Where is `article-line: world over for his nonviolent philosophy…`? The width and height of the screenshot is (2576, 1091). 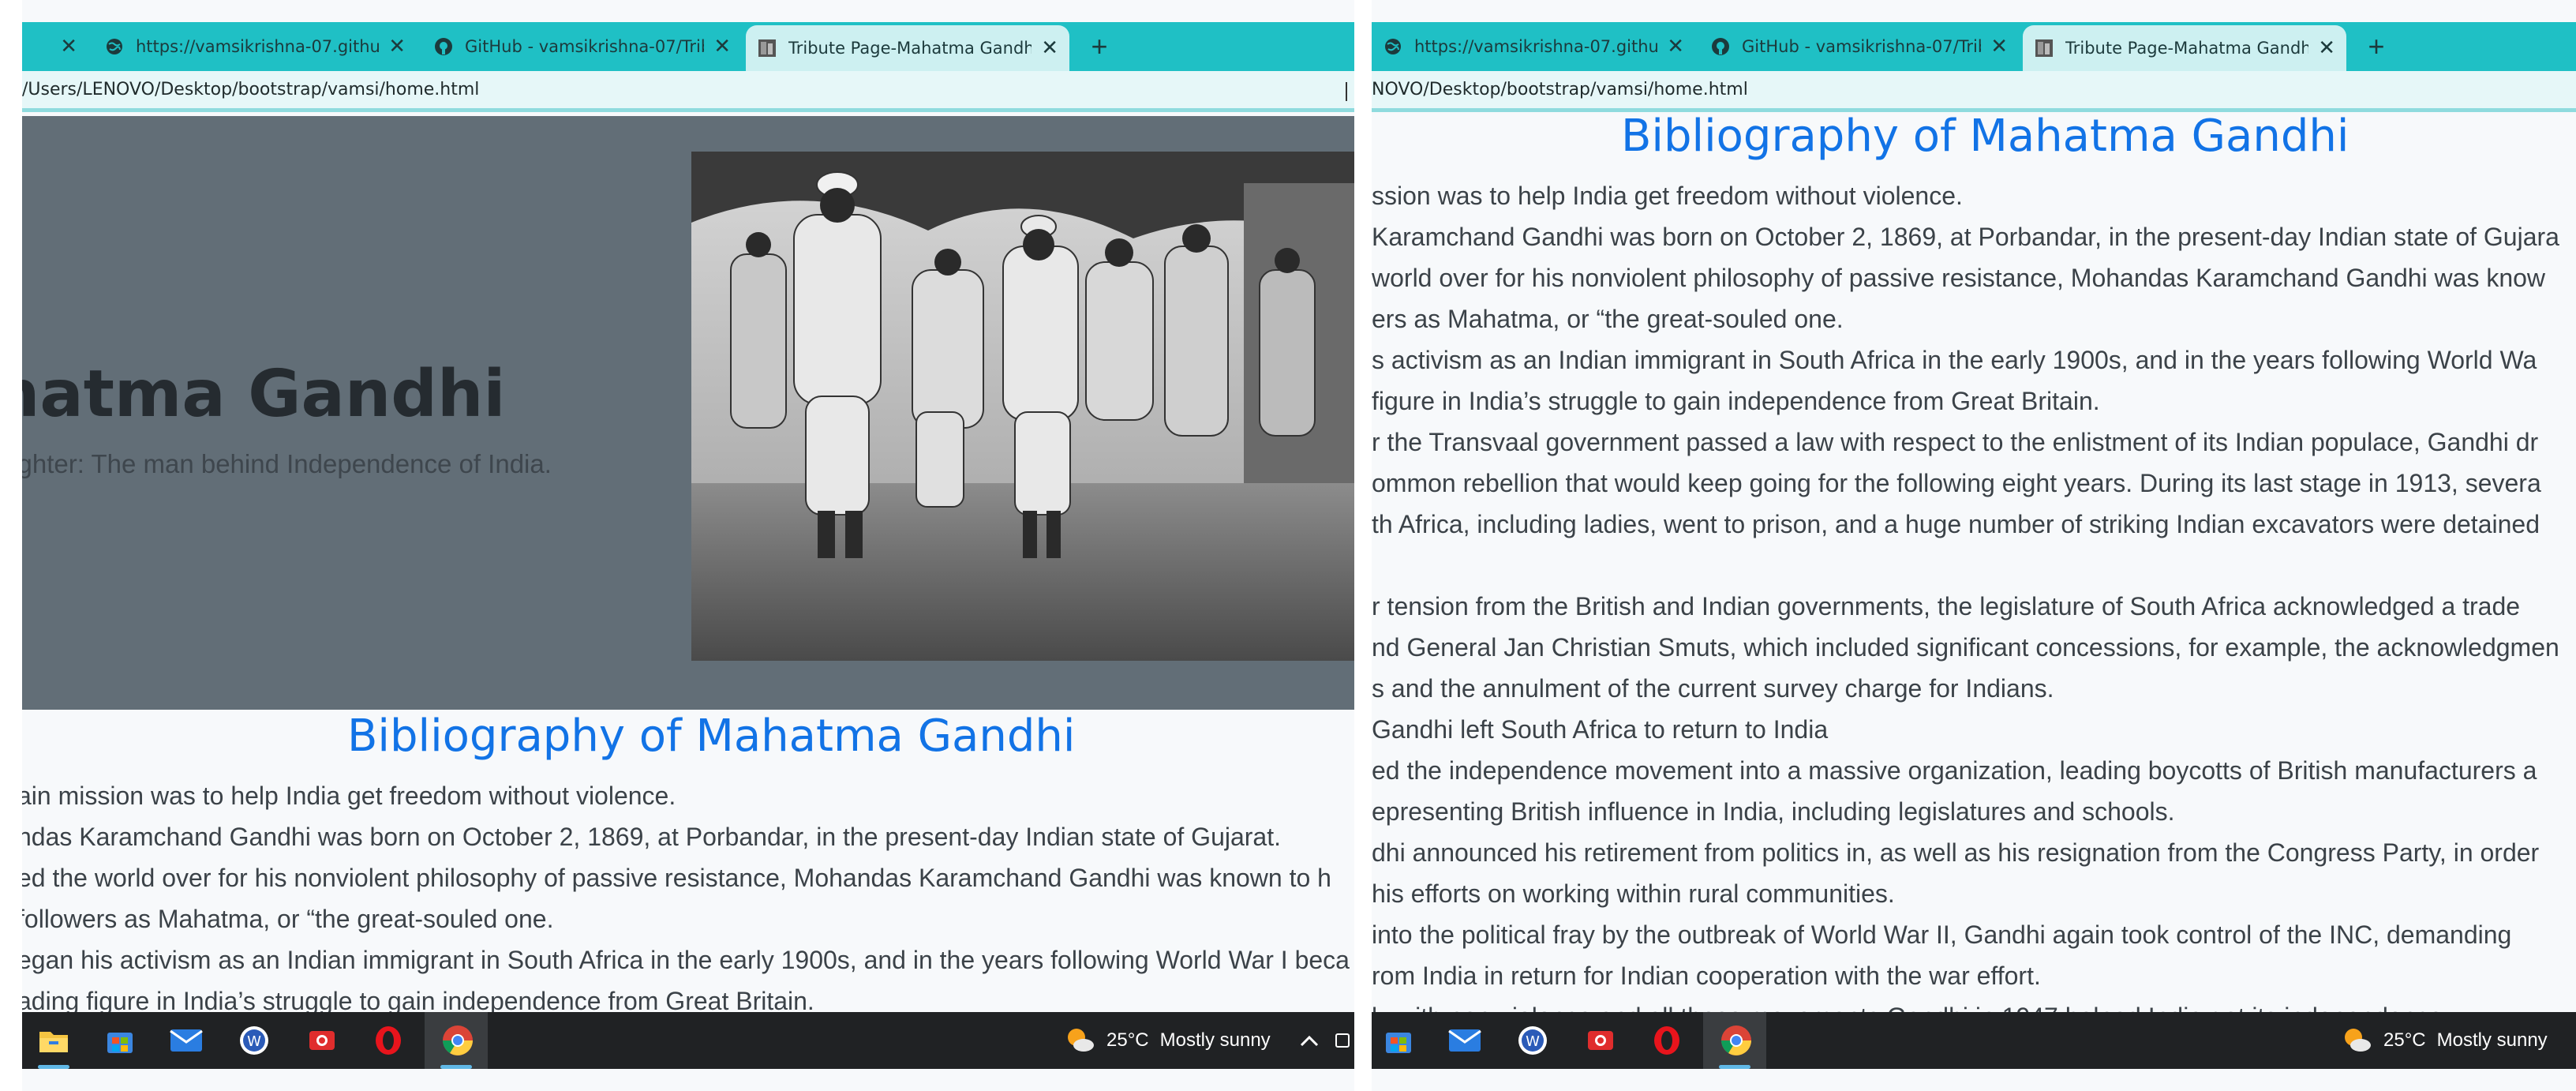 article-line: world over for his nonviolent philosophy… is located at coordinates (1959, 278).